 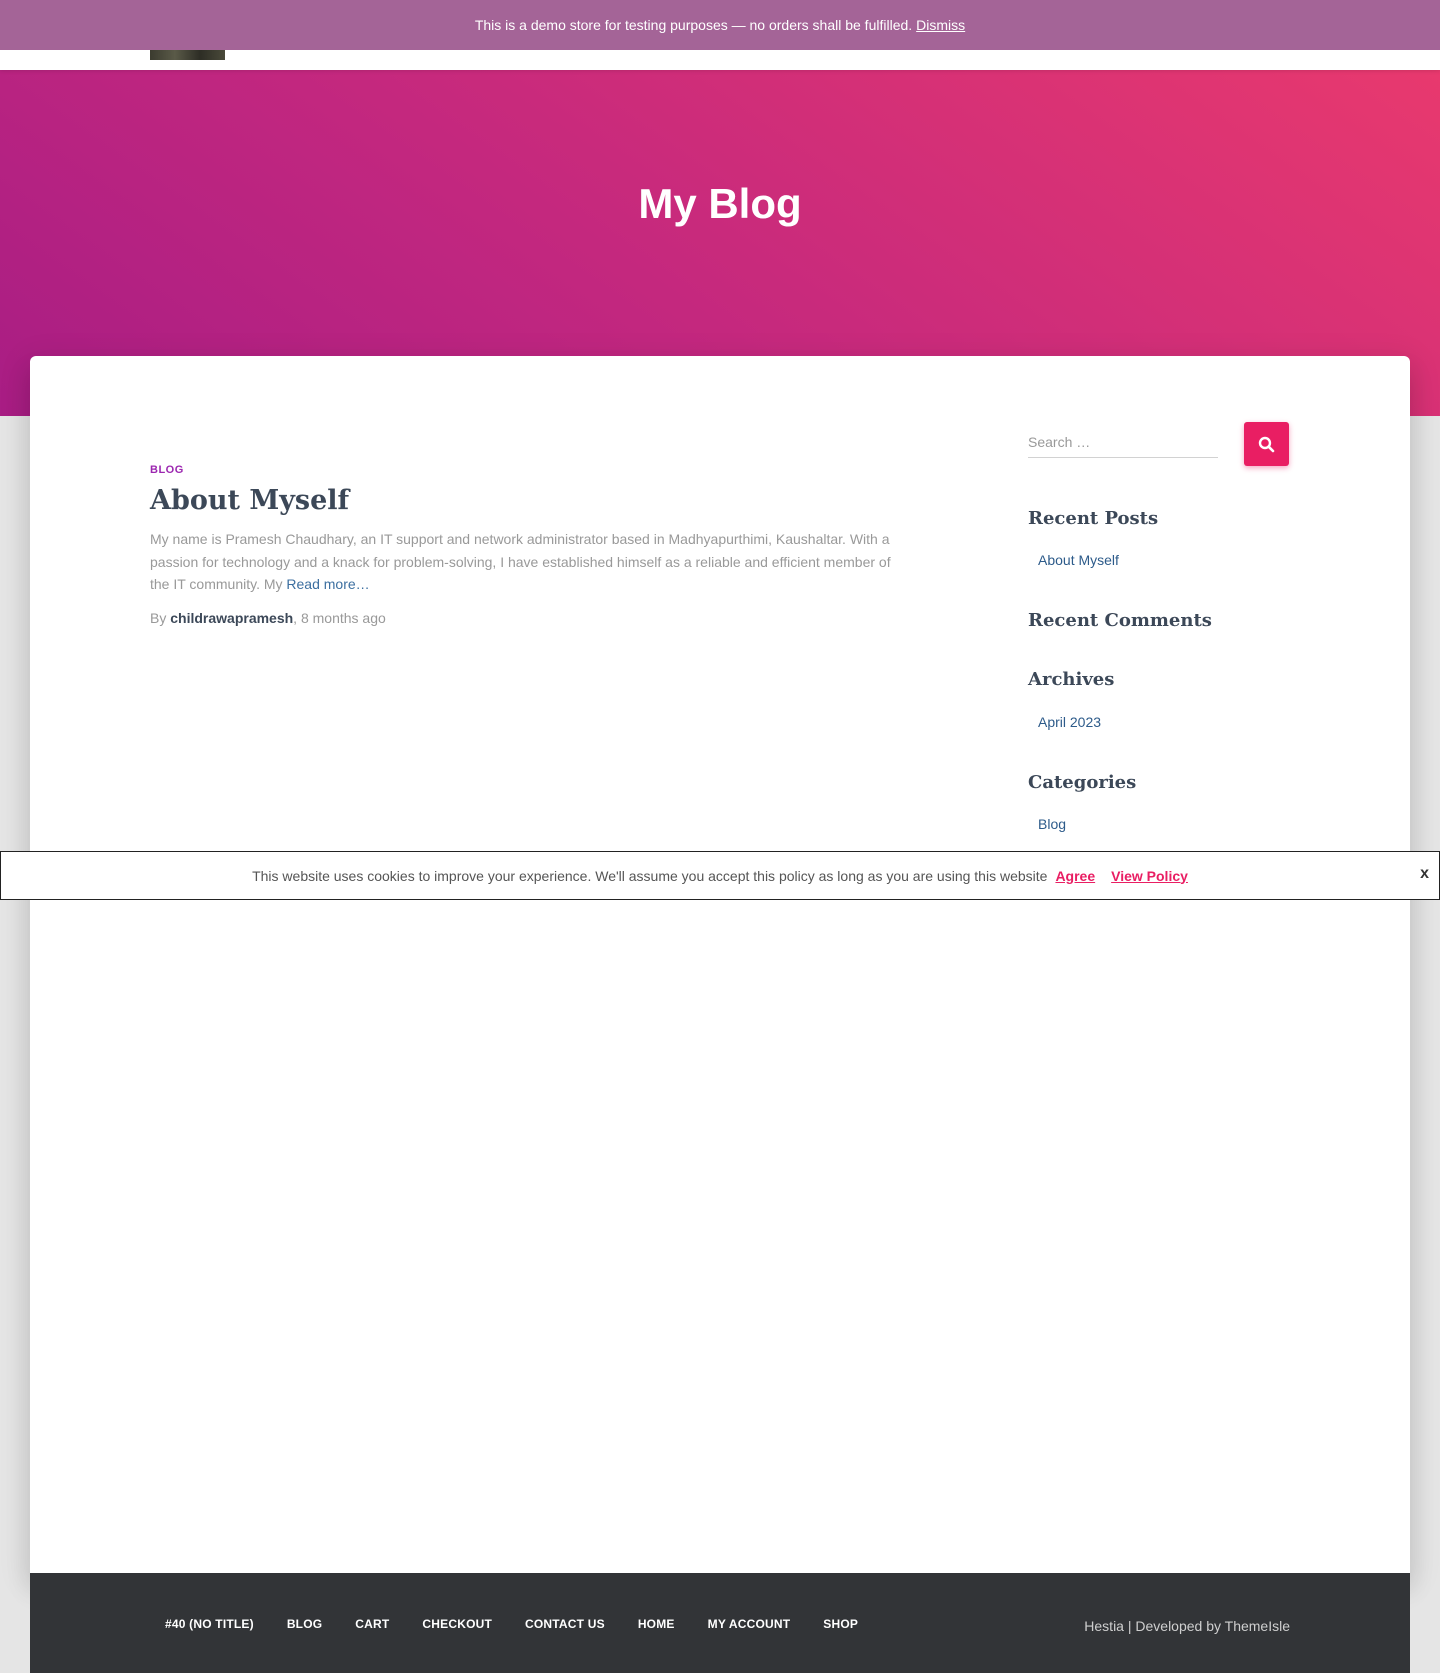 I want to click on post-author-link: childrawapramesh, so click(x=231, y=618).